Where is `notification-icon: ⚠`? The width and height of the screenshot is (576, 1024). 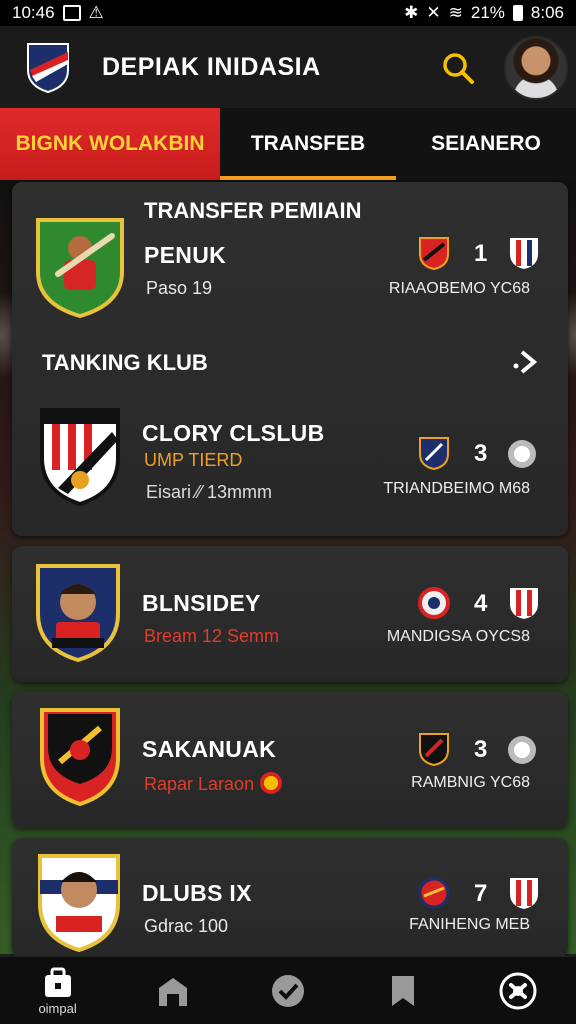
notification-icon: ⚠ is located at coordinates (96, 12).